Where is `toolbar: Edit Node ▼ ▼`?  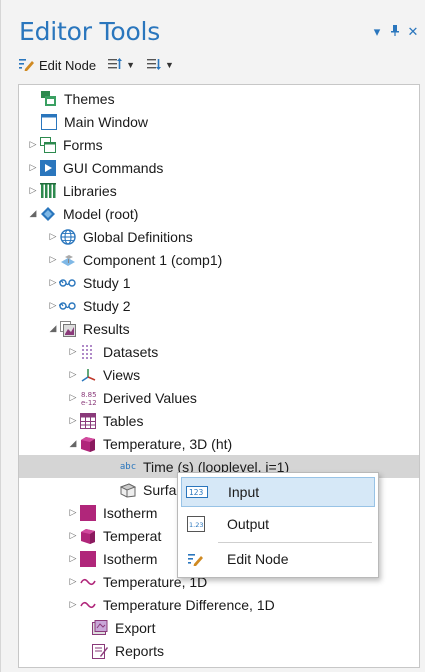
toolbar: Edit Node ▼ ▼ is located at coordinates (96, 65).